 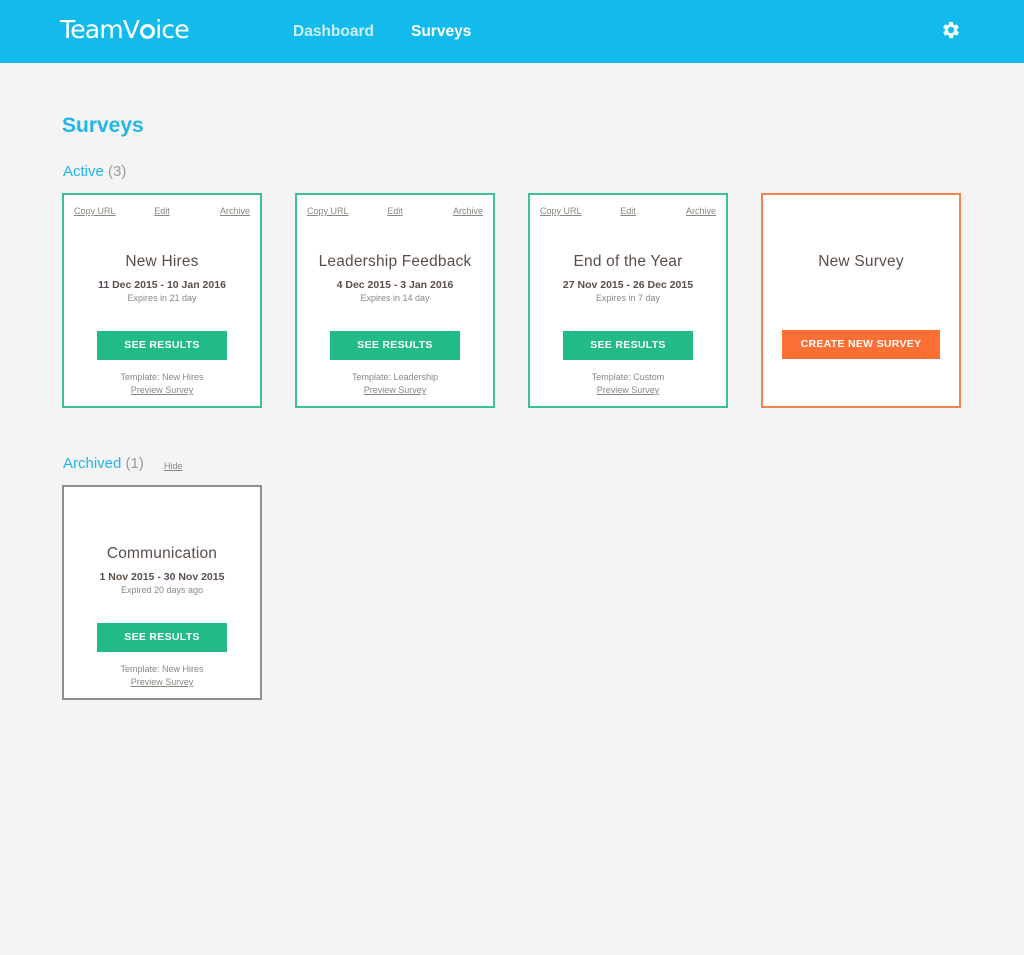 I want to click on survey-title: Leadership Feedback, so click(x=395, y=261).